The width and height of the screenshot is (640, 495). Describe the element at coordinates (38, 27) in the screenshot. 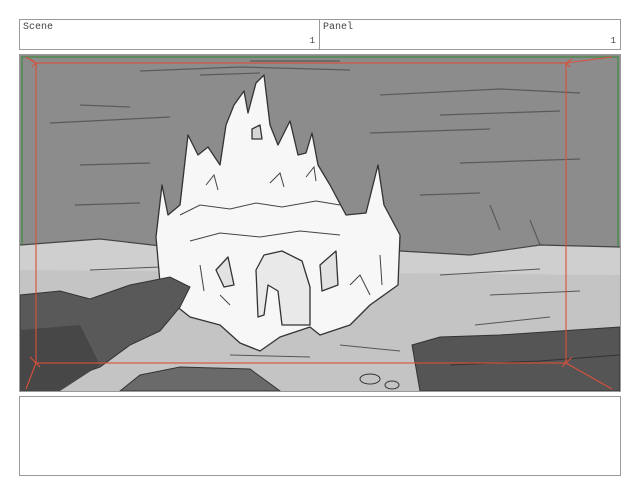

I see `scene-label: Scene` at that location.